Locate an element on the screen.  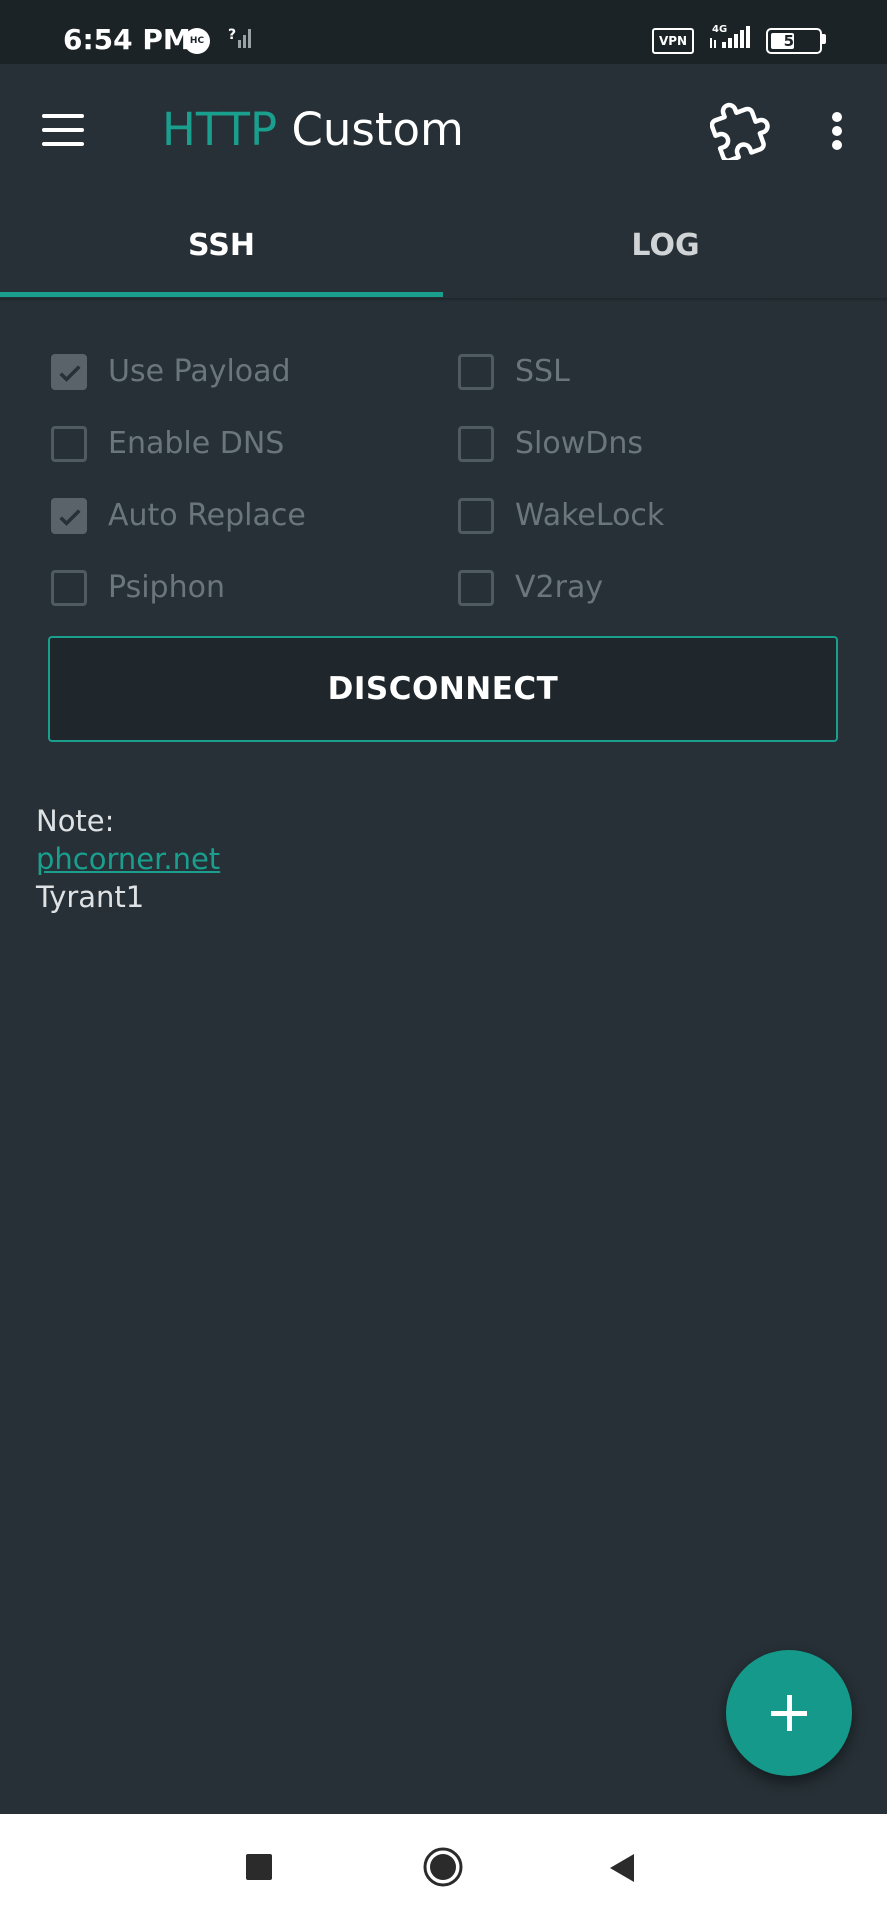
system-nav-bar is located at coordinates (443, 1867).